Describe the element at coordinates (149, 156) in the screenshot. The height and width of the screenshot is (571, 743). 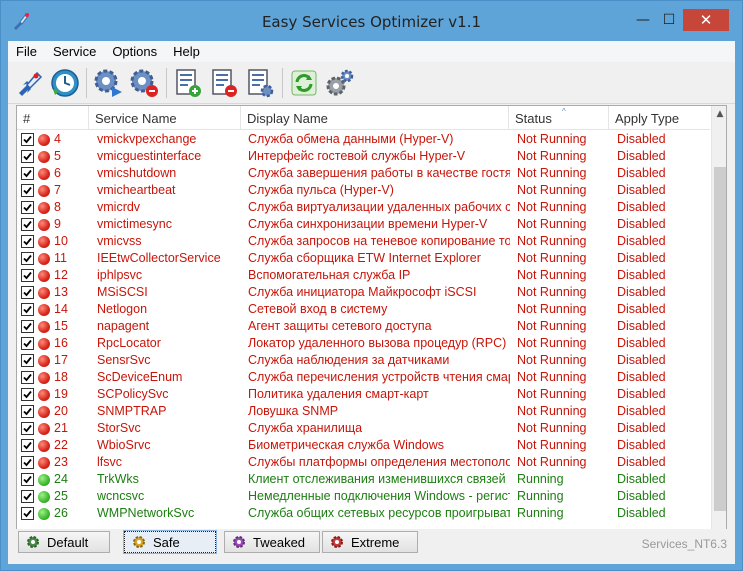
I see `row-service-name: vmicguestinterface` at that location.